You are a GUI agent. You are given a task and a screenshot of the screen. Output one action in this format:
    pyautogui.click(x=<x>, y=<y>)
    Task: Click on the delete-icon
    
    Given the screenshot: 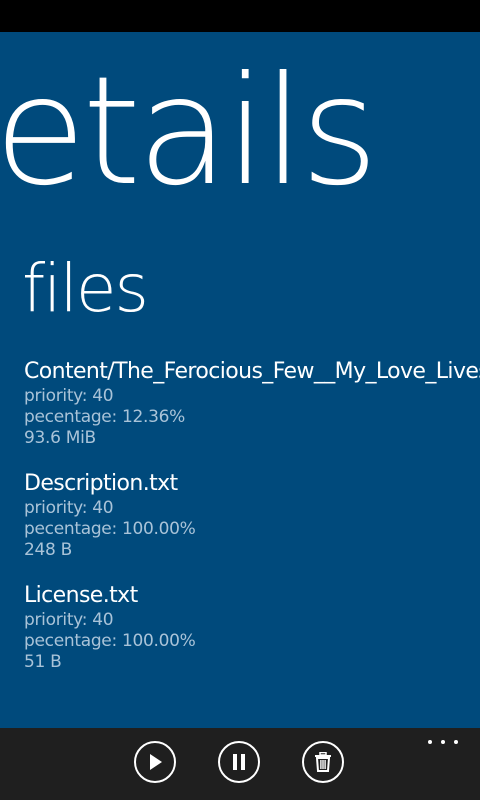 What is the action you would take?
    pyautogui.click(x=323, y=762)
    